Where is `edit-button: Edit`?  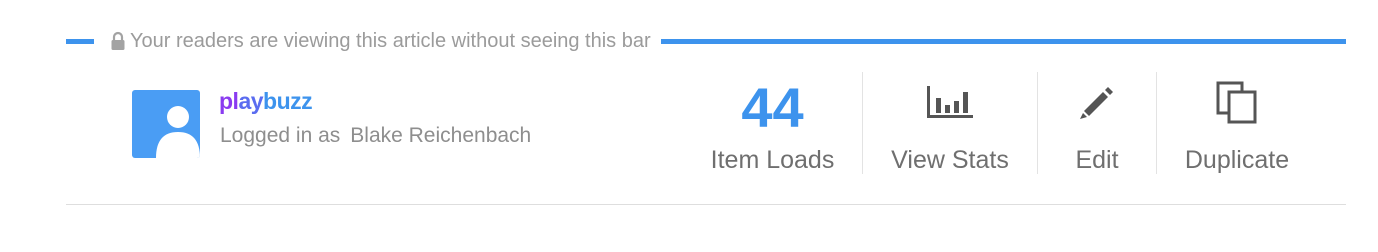 edit-button: Edit is located at coordinates (1097, 122).